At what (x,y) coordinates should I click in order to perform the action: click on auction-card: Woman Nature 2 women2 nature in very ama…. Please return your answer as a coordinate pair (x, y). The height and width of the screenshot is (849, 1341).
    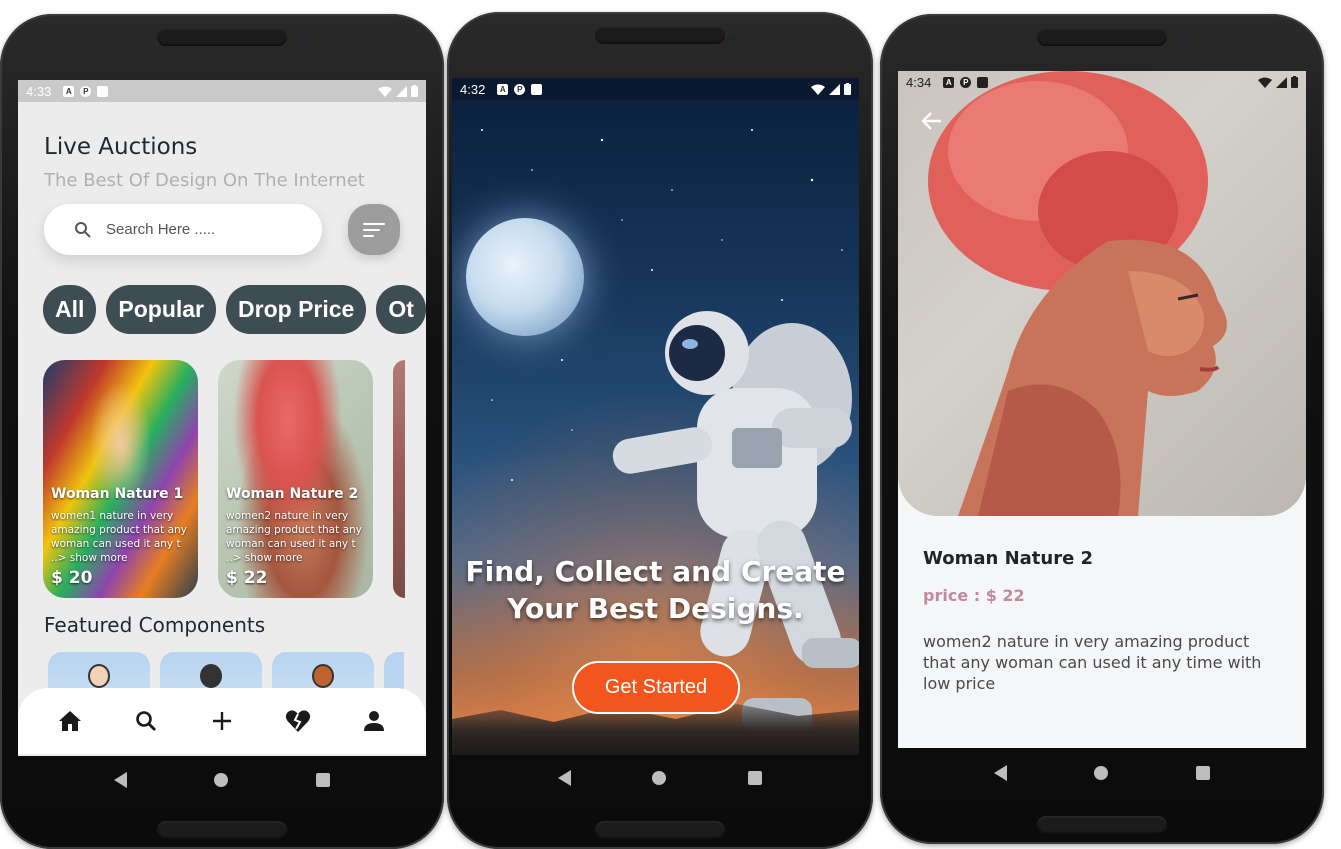
    Looking at the image, I should click on (295, 479).